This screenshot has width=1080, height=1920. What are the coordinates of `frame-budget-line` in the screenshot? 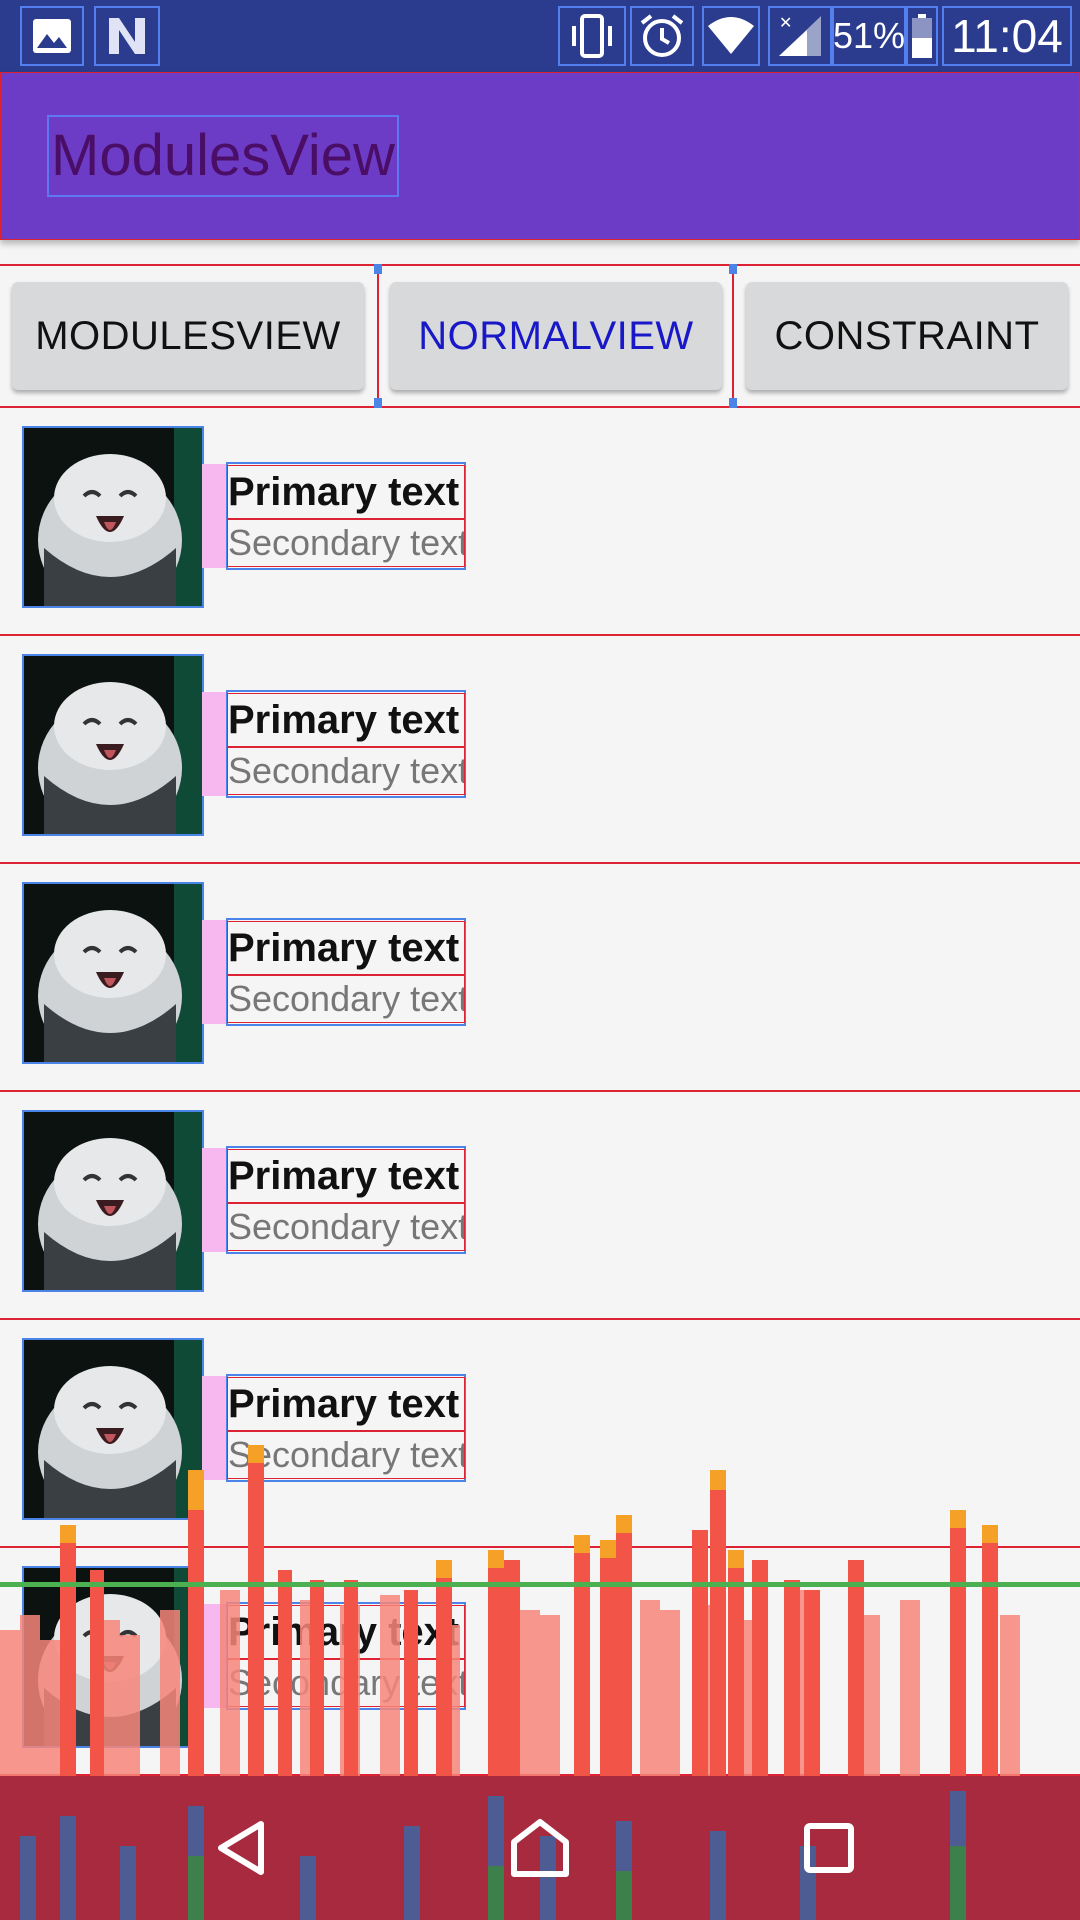 It's located at (540, 1584).